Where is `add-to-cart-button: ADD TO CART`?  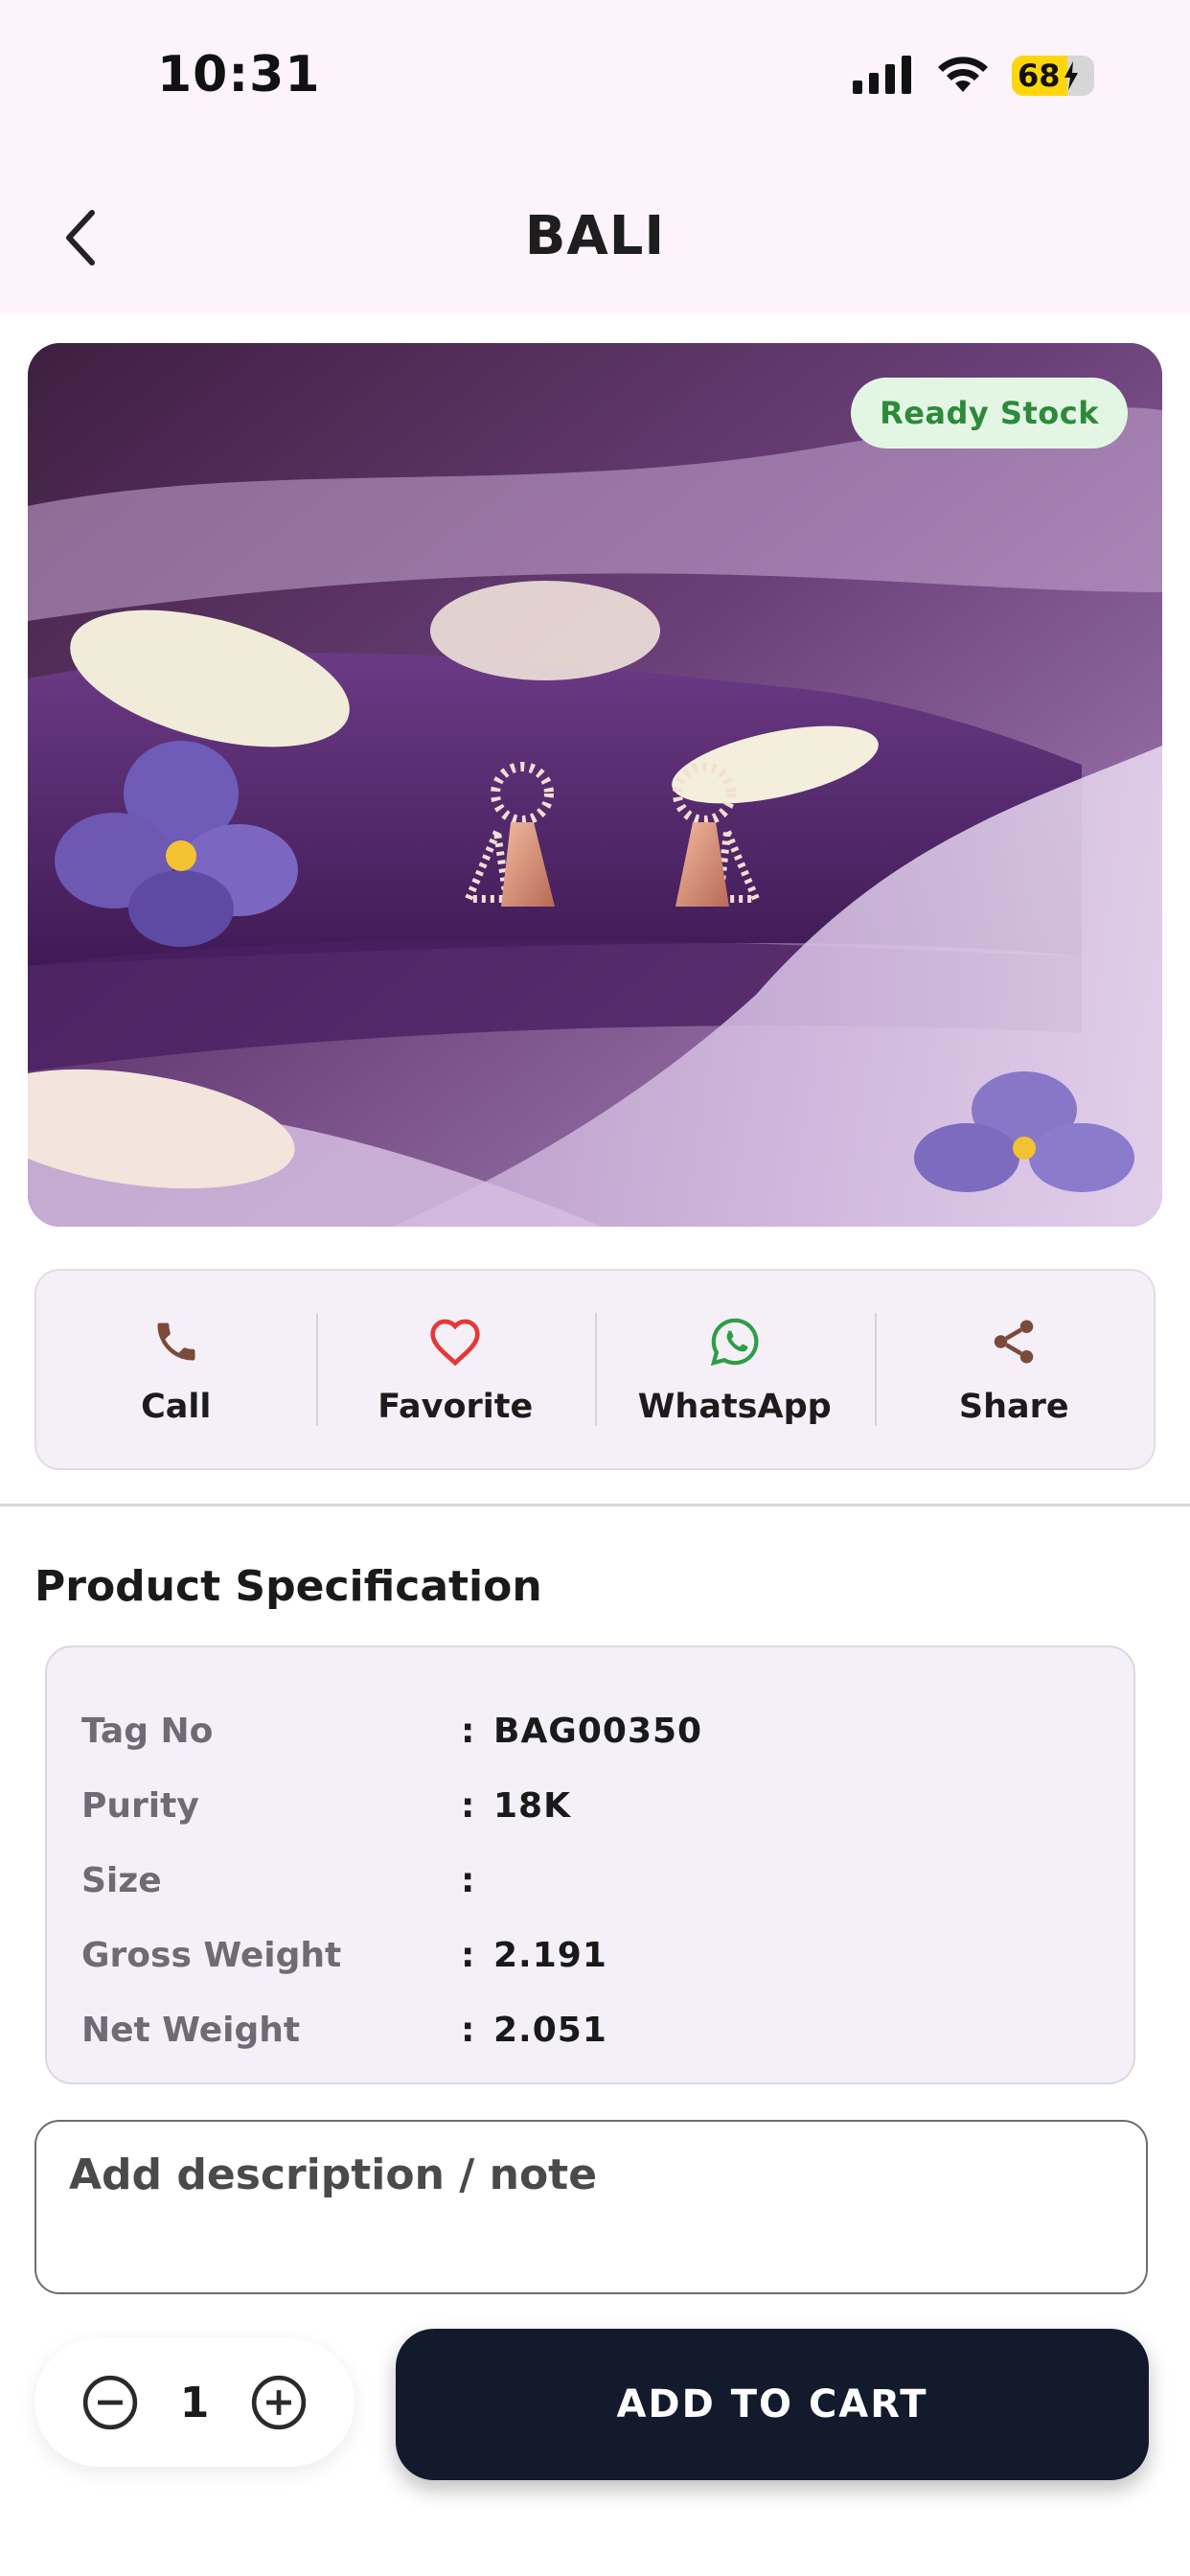
add-to-cart-button: ADD TO CART is located at coordinates (773, 2404).